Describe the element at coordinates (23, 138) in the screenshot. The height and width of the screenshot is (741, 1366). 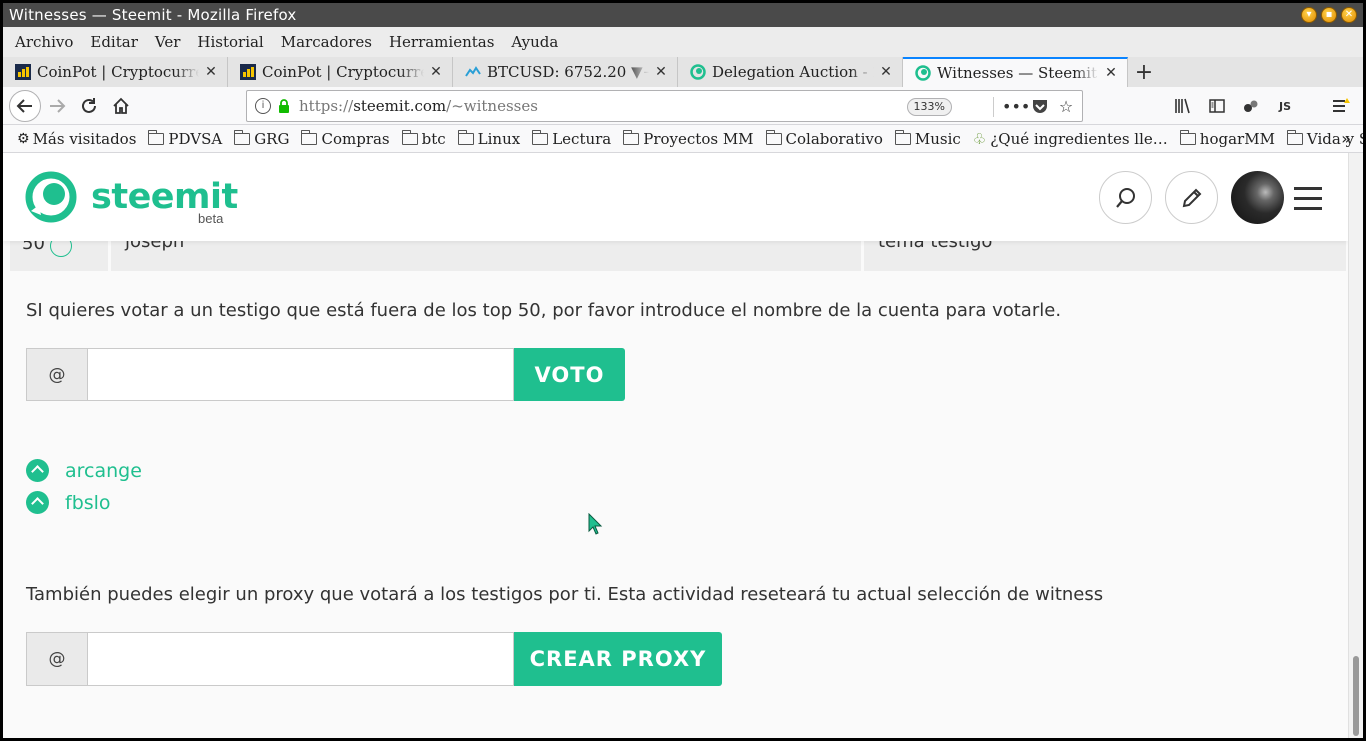
I see `gear-icon: ⚙` at that location.